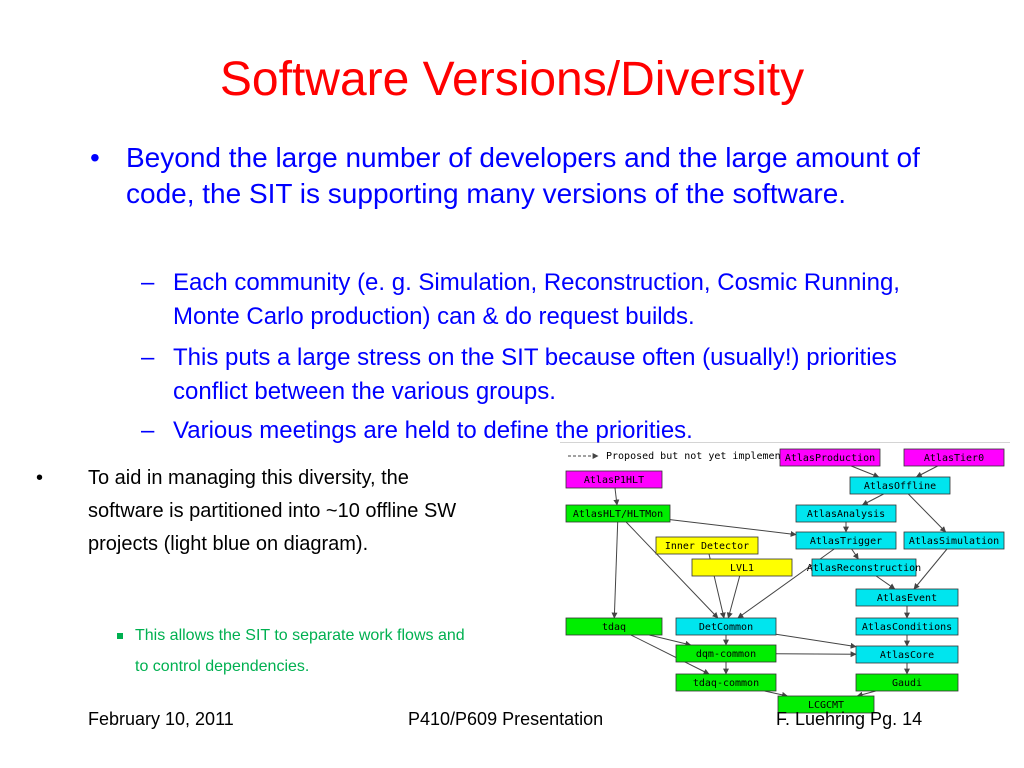 This screenshot has width=1024, height=768. I want to click on node-label: AtlasTrigger, so click(846, 541).